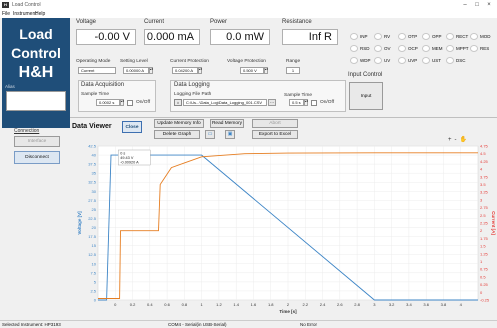 The height and width of the screenshot is (328, 497). I want to click on power-label: Power, so click(219, 22).